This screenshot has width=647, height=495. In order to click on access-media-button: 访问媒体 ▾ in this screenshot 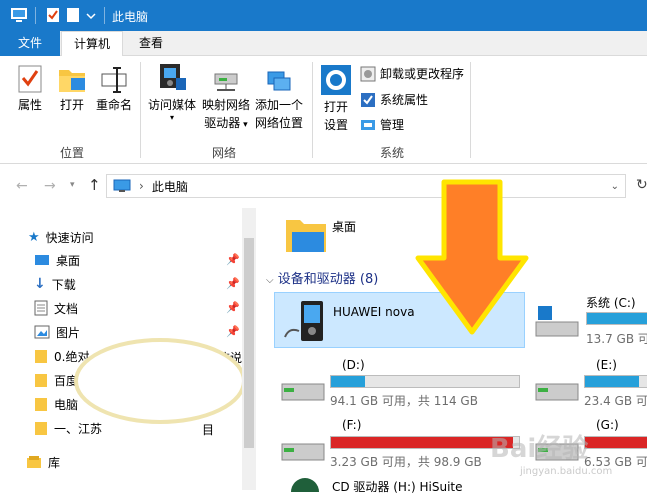, I will do `click(172, 92)`.